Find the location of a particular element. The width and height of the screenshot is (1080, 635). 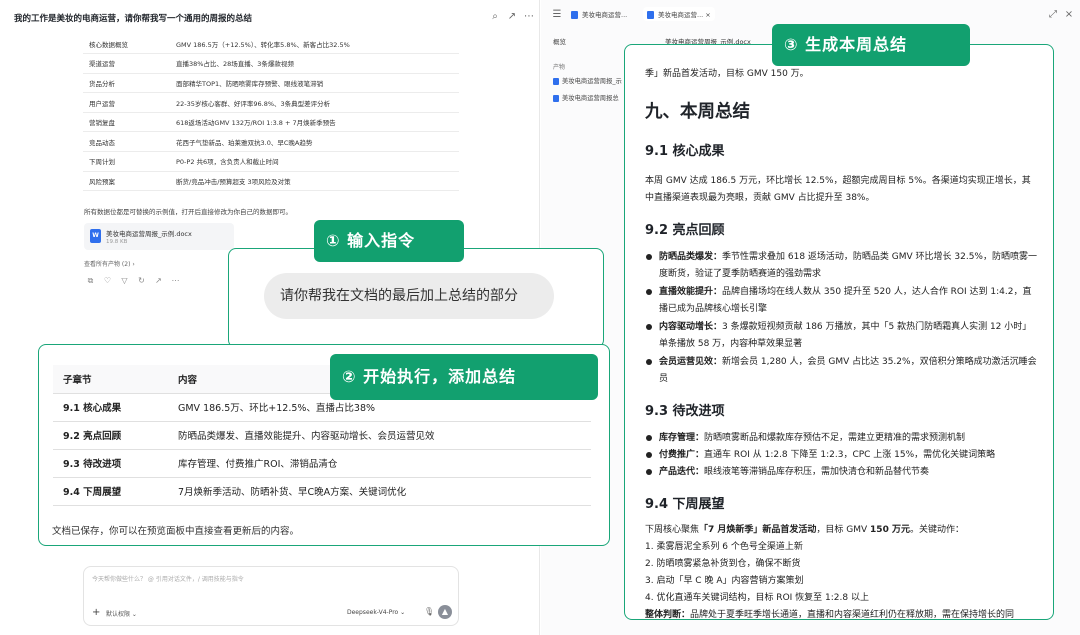

composer-placeholder: 今天帮你做些什么？ @ 引用对话文件，/ 调用技能与指令 is located at coordinates (168, 578).